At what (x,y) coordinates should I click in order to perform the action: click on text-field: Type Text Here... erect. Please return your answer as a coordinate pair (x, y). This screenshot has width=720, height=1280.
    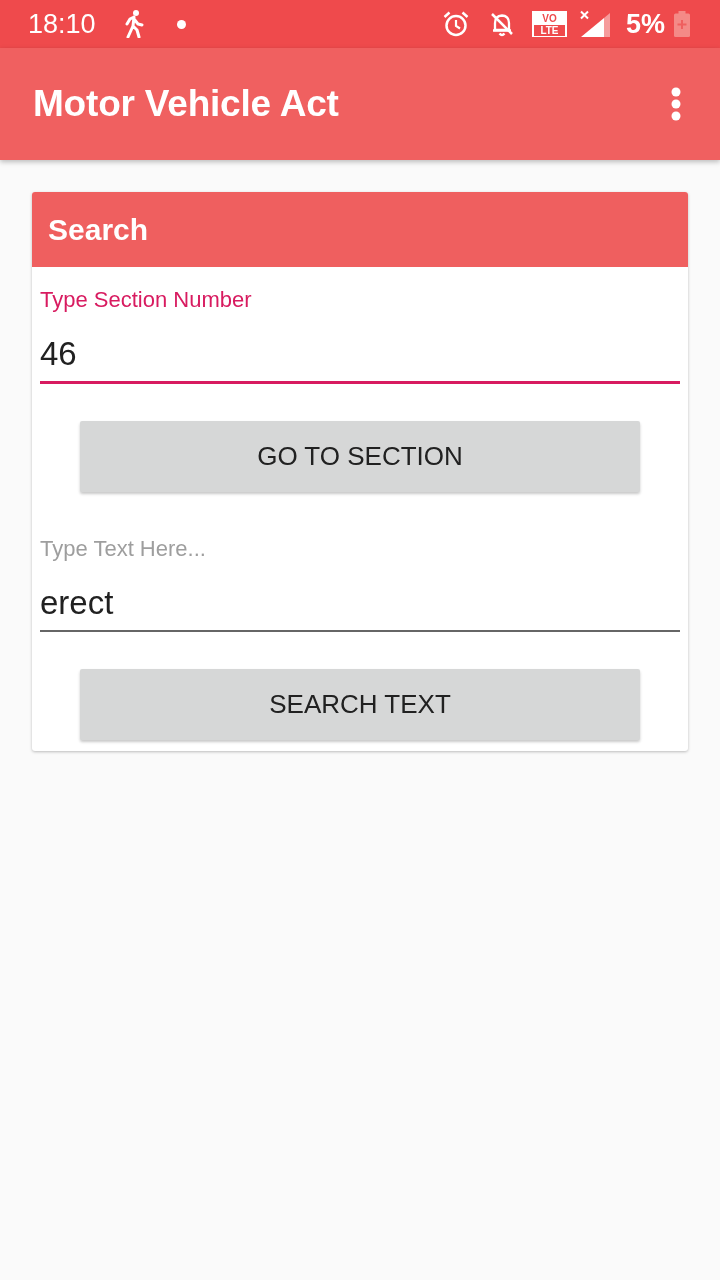
    Looking at the image, I should click on (360, 584).